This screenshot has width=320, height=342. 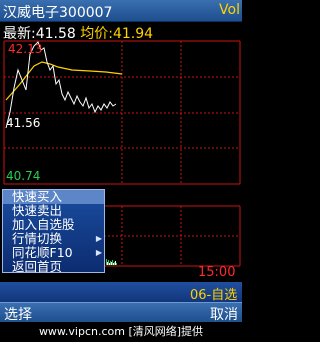 What do you see at coordinates (121, 313) in the screenshot?
I see `softkey-bar: 选择 取消` at bounding box center [121, 313].